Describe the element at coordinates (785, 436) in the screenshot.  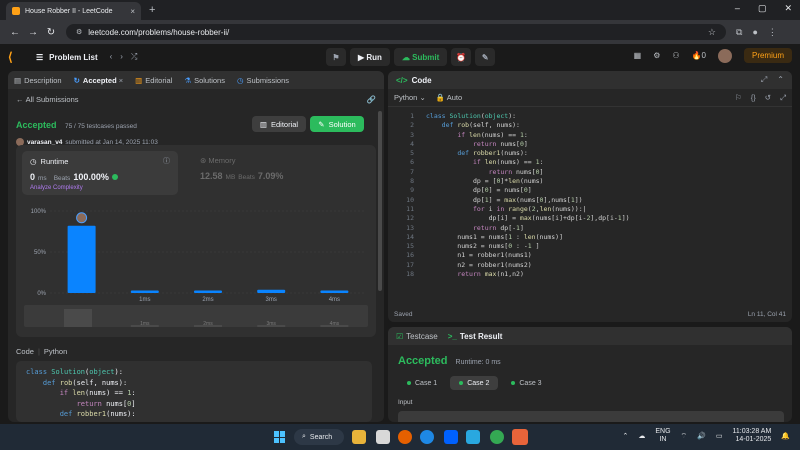
I see `notifications-icon: 🔔` at that location.